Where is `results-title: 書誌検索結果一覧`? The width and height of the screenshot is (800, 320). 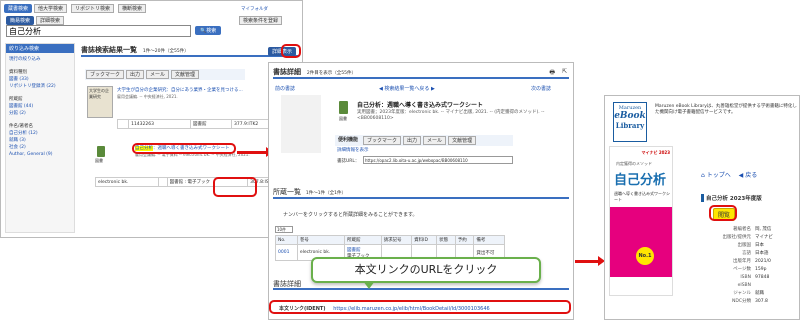
results-title: 書誌検索結果一覧 is located at coordinates (109, 50).